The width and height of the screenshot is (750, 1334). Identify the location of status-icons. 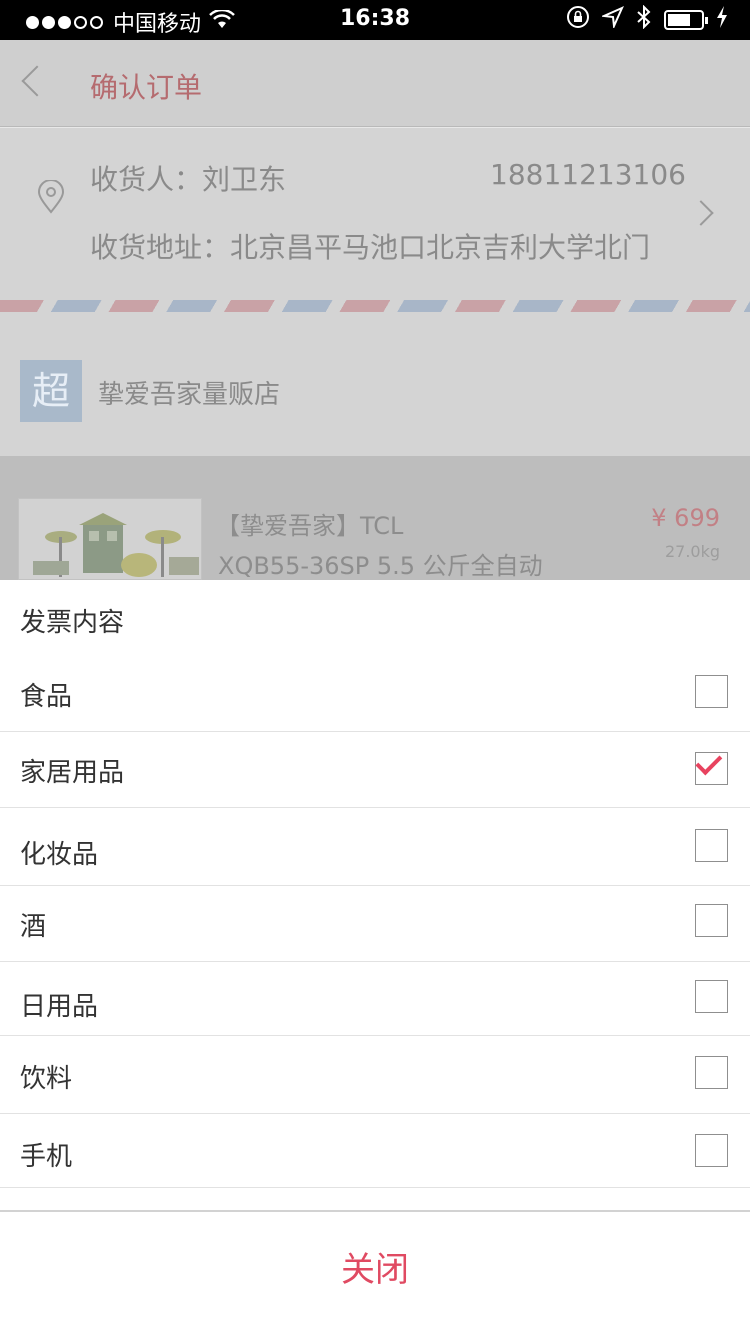
(647, 19).